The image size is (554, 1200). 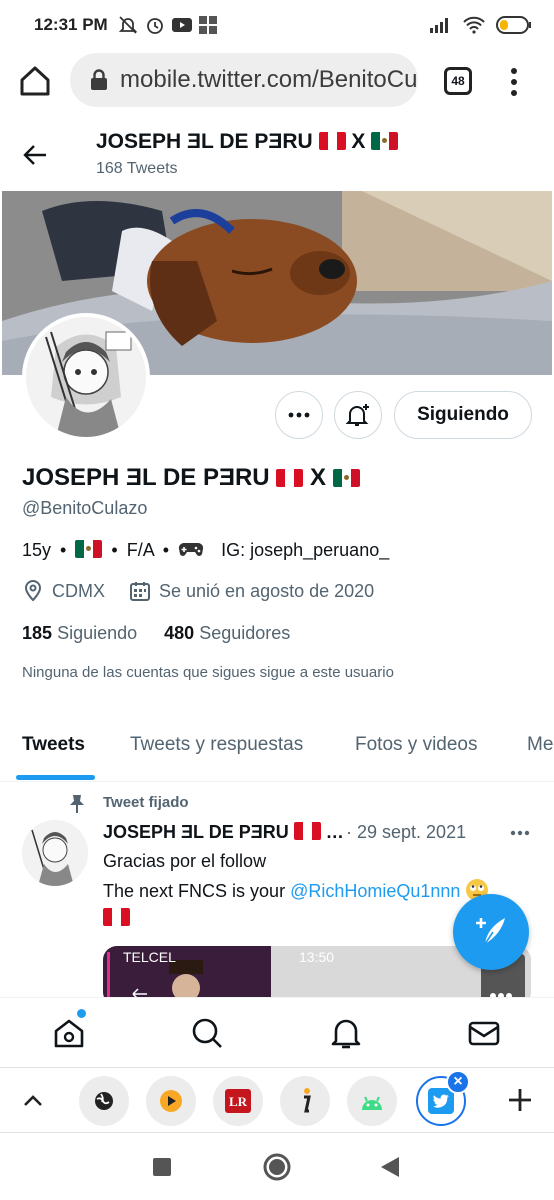 What do you see at coordinates (307, 1100) in the screenshot?
I see `info-i-icon` at bounding box center [307, 1100].